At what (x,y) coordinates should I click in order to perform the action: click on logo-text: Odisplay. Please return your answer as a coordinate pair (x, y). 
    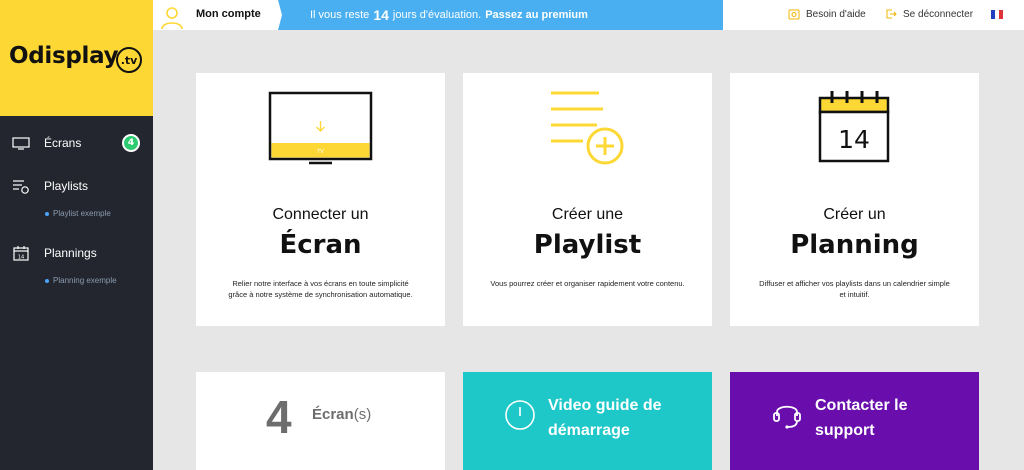
    Looking at the image, I should click on (64, 56).